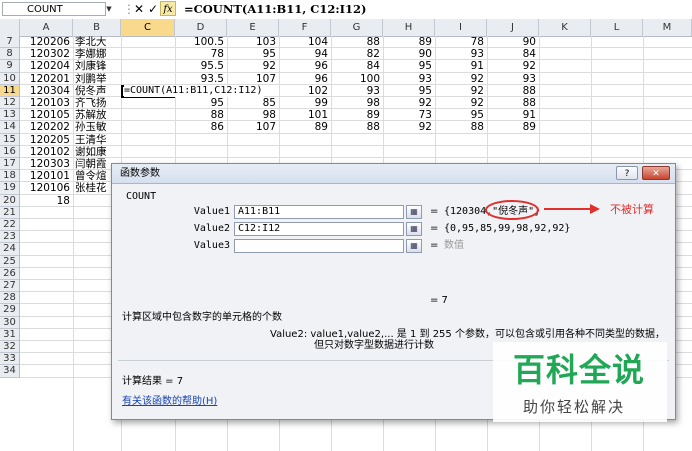 The height and width of the screenshot is (451, 692). Describe the element at coordinates (356, 54) in the screenshot. I see `cell-g8: 82` at that location.